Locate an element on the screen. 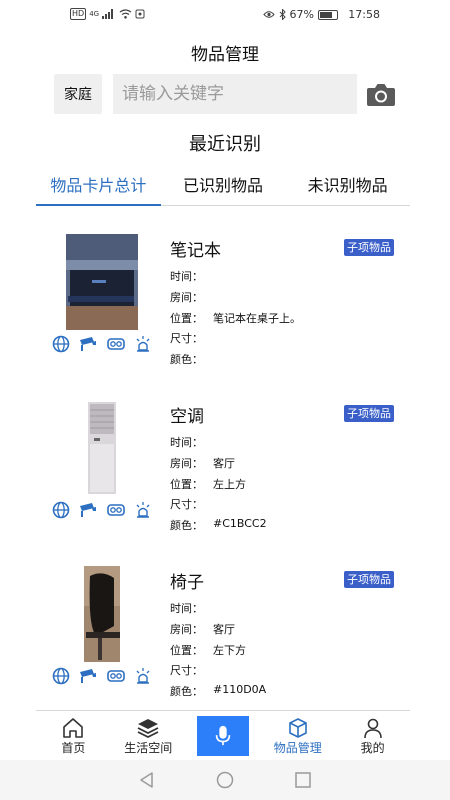 Image resolution: width=450 pixels, height=800 pixels. search-input is located at coordinates (235, 94).